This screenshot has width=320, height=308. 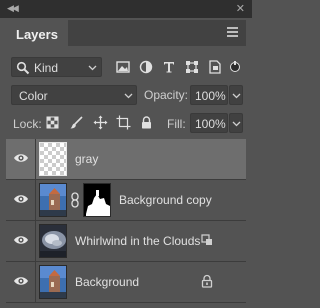 I want to click on search-icon, so click(x=23, y=68).